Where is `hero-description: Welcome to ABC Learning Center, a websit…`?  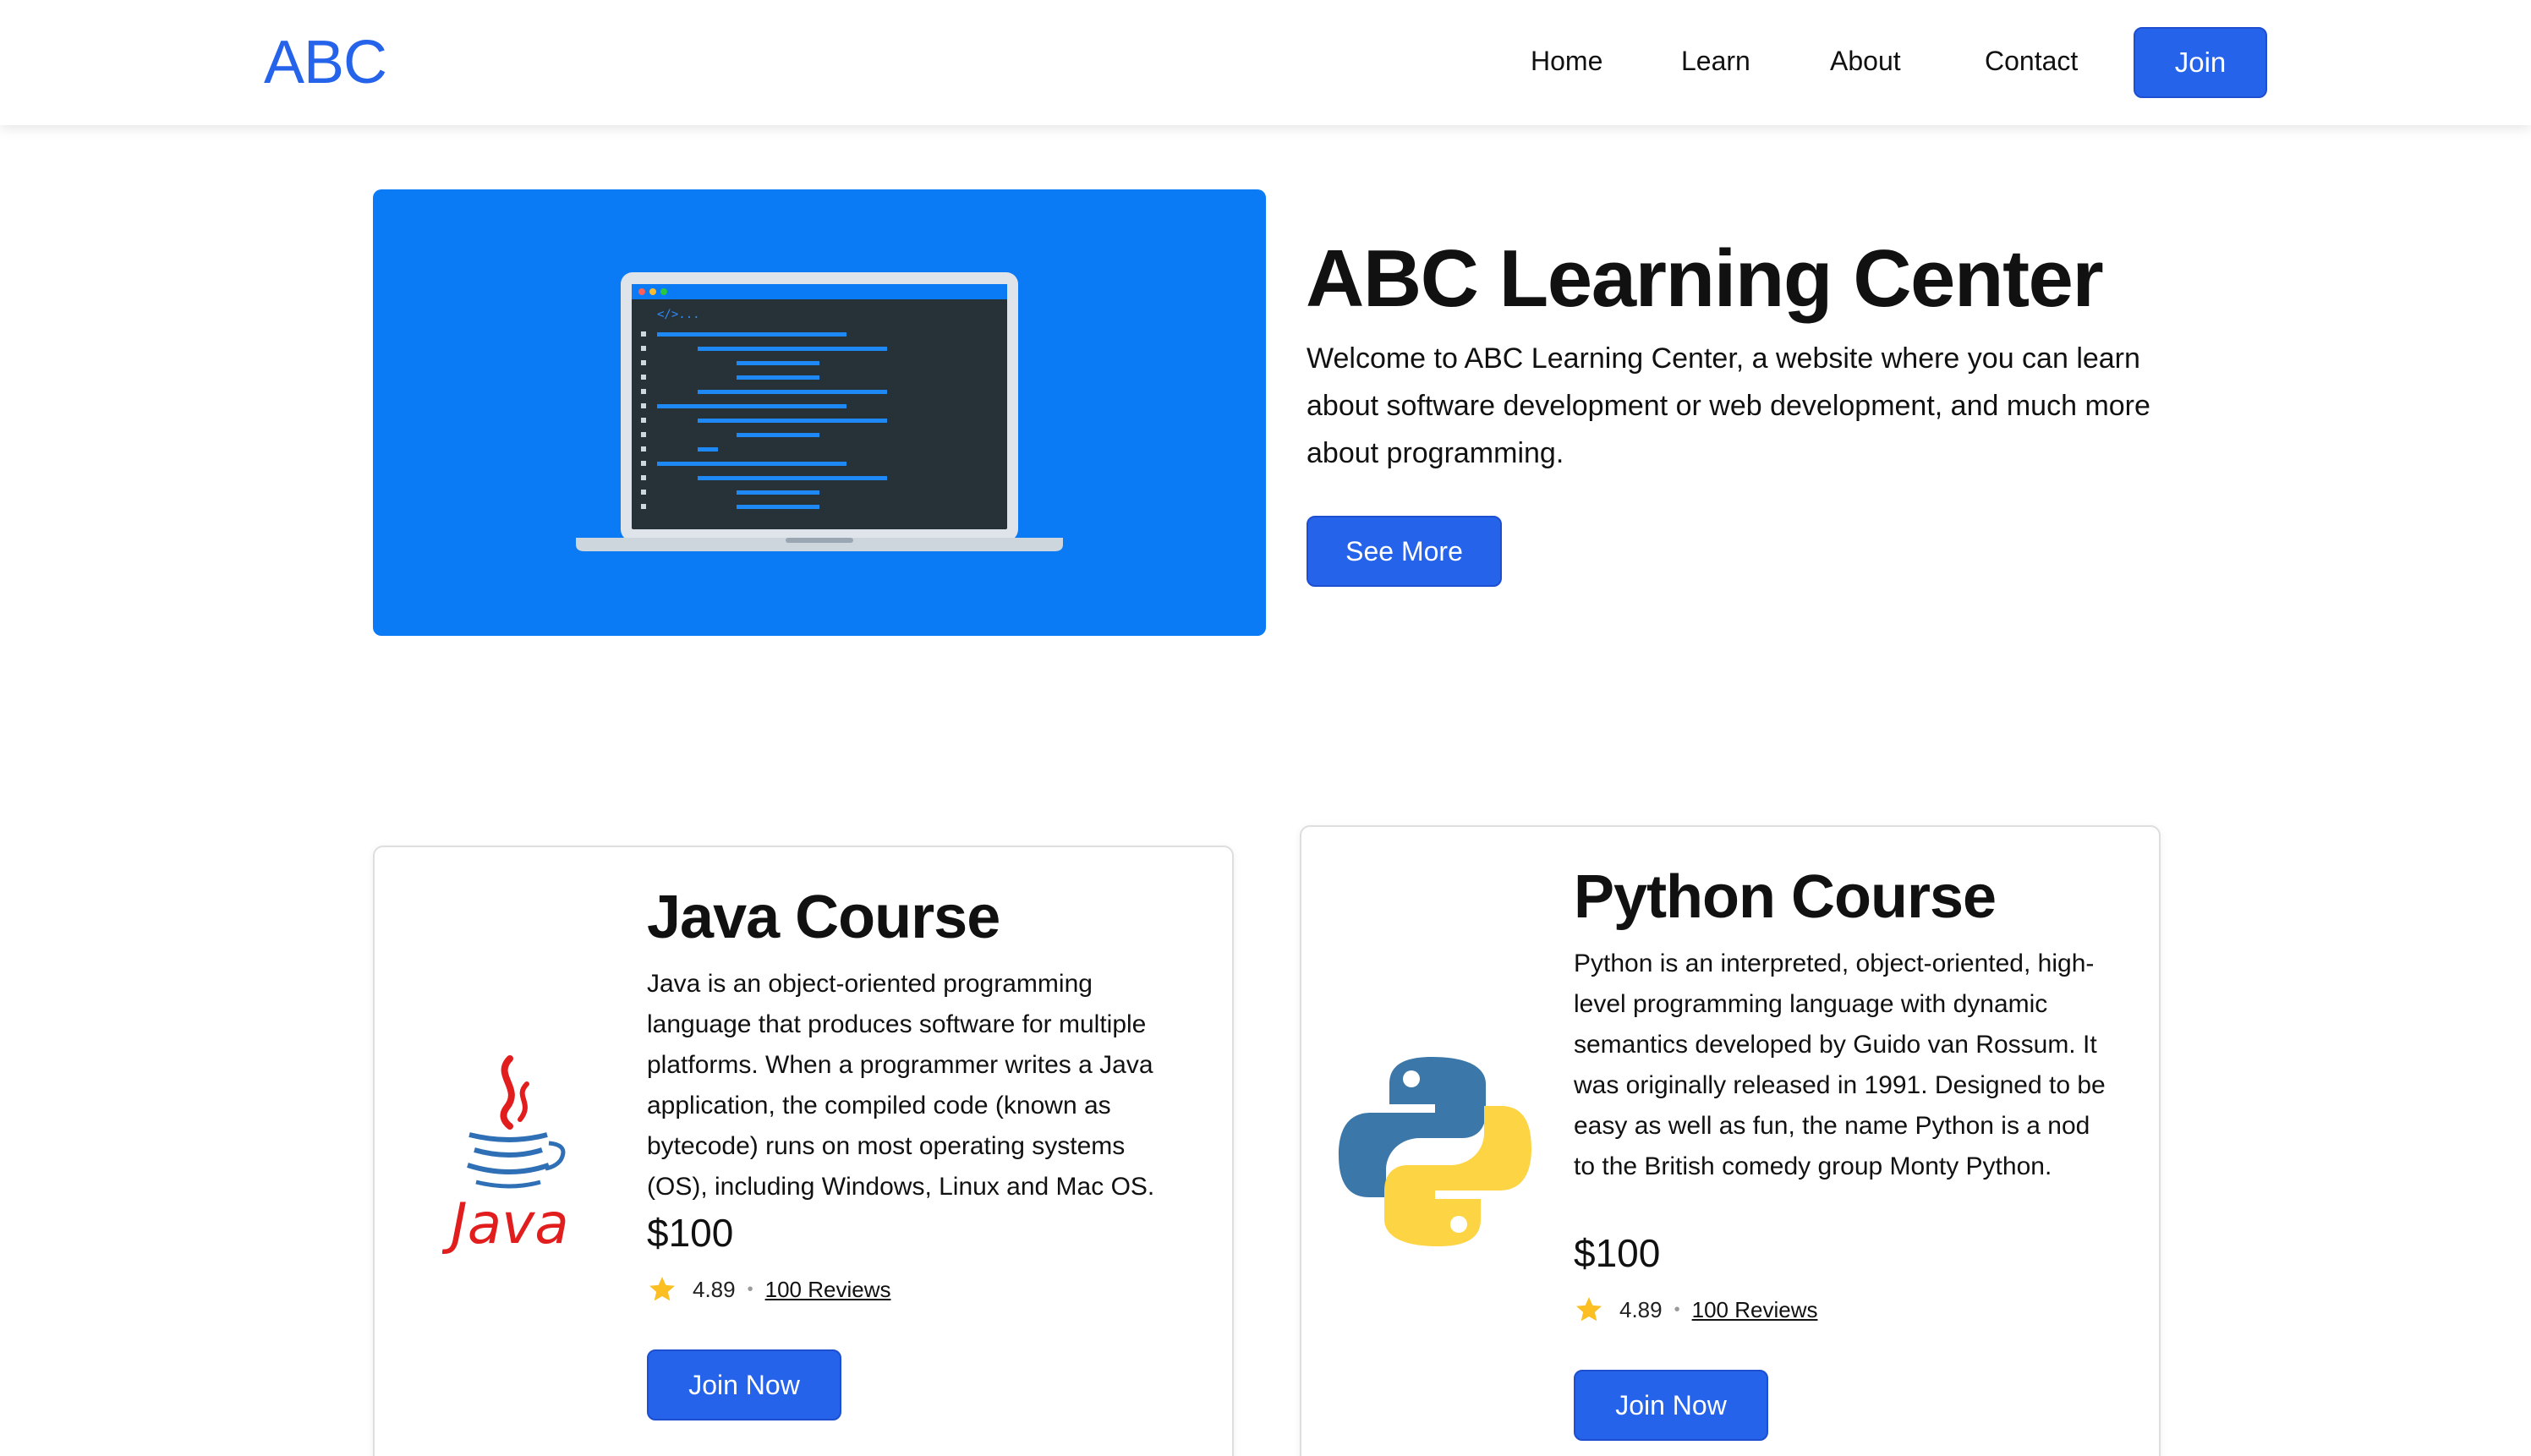 hero-description: Welcome to ABC Learning Center, a websit… is located at coordinates (1728, 405).